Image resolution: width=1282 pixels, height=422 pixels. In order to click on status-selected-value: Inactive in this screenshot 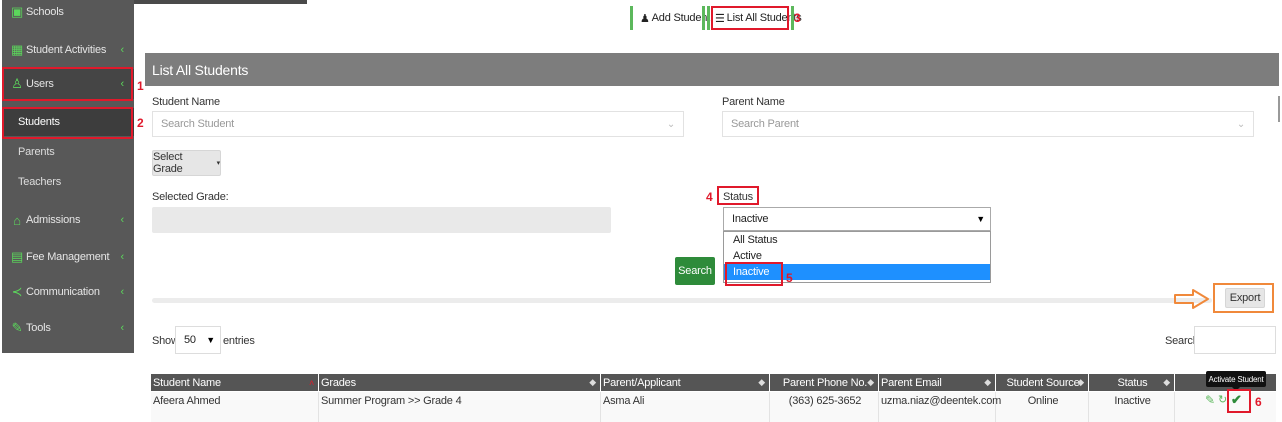, I will do `click(750, 219)`.